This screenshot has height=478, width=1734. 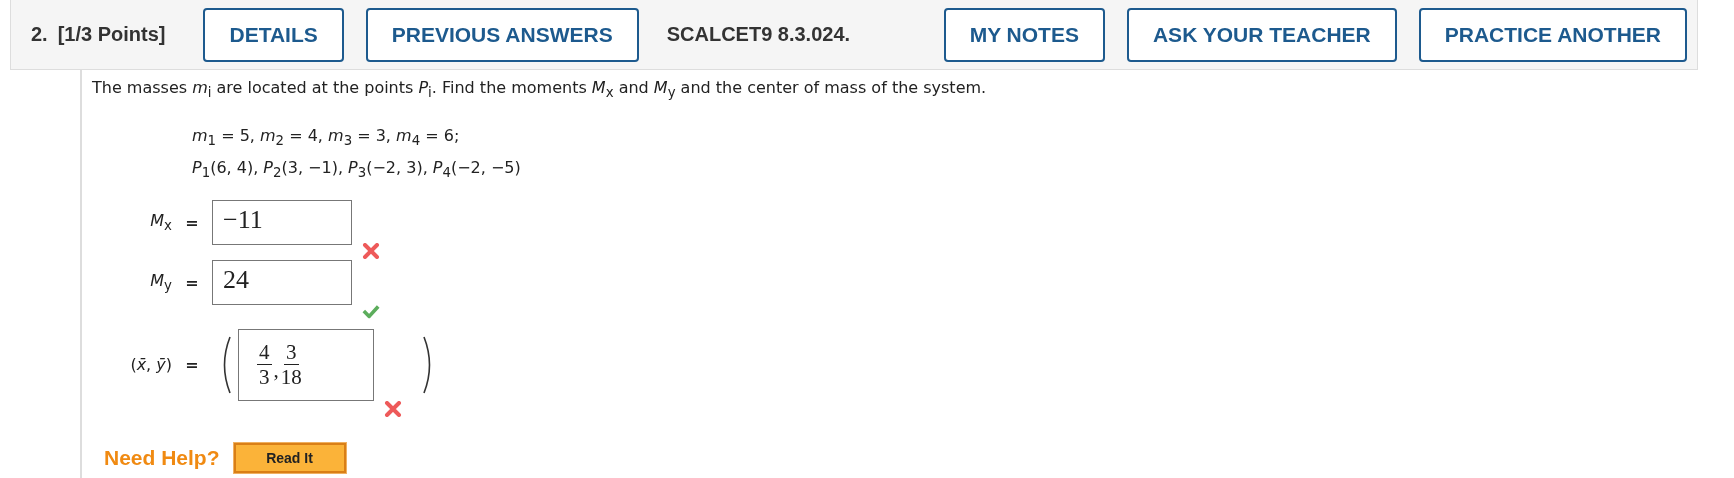 I want to click on header-button: ASK YOUR TEACHER, so click(x=1261, y=34).